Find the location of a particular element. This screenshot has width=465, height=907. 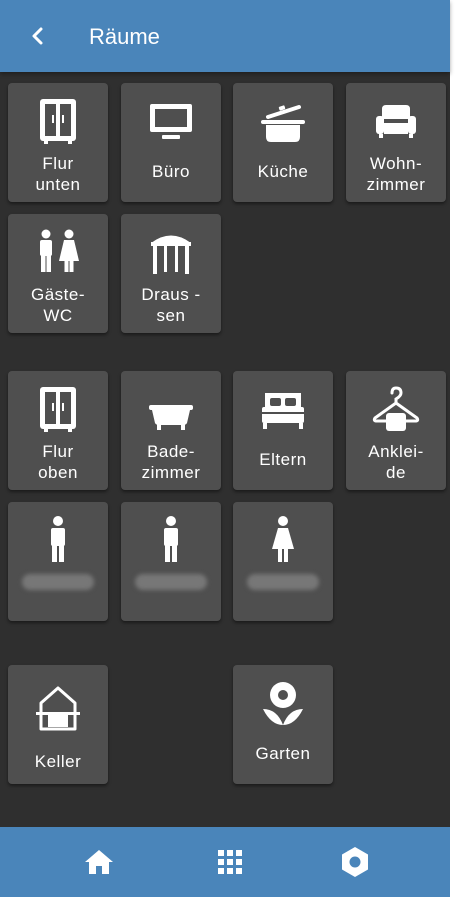

tile-label: Bade- zimmer is located at coordinates (171, 462).